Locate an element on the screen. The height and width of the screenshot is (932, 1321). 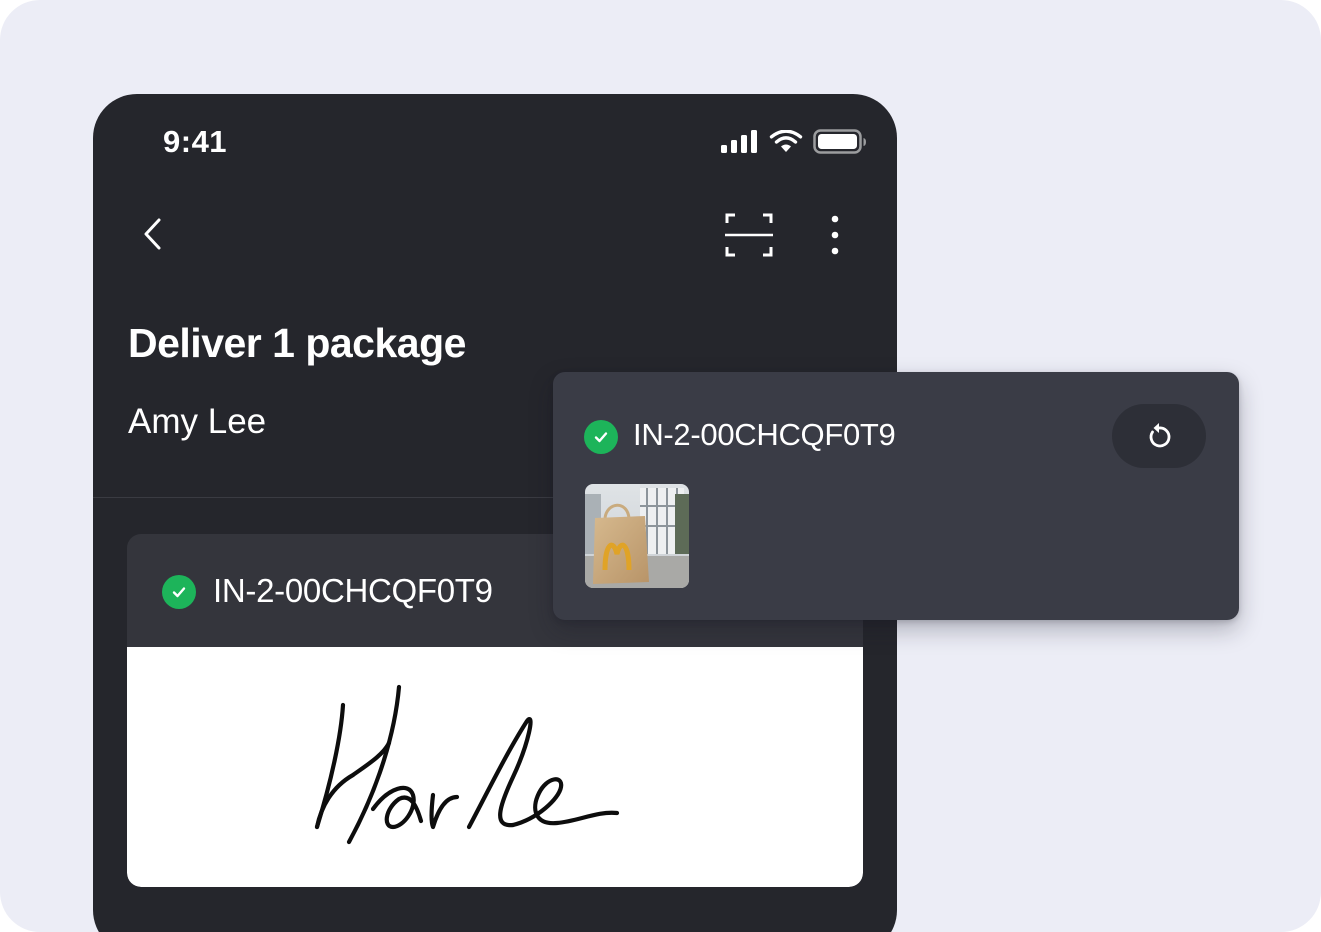
package-photo-popover: IN-2-00CHCQF0T9 is located at coordinates (896, 496).